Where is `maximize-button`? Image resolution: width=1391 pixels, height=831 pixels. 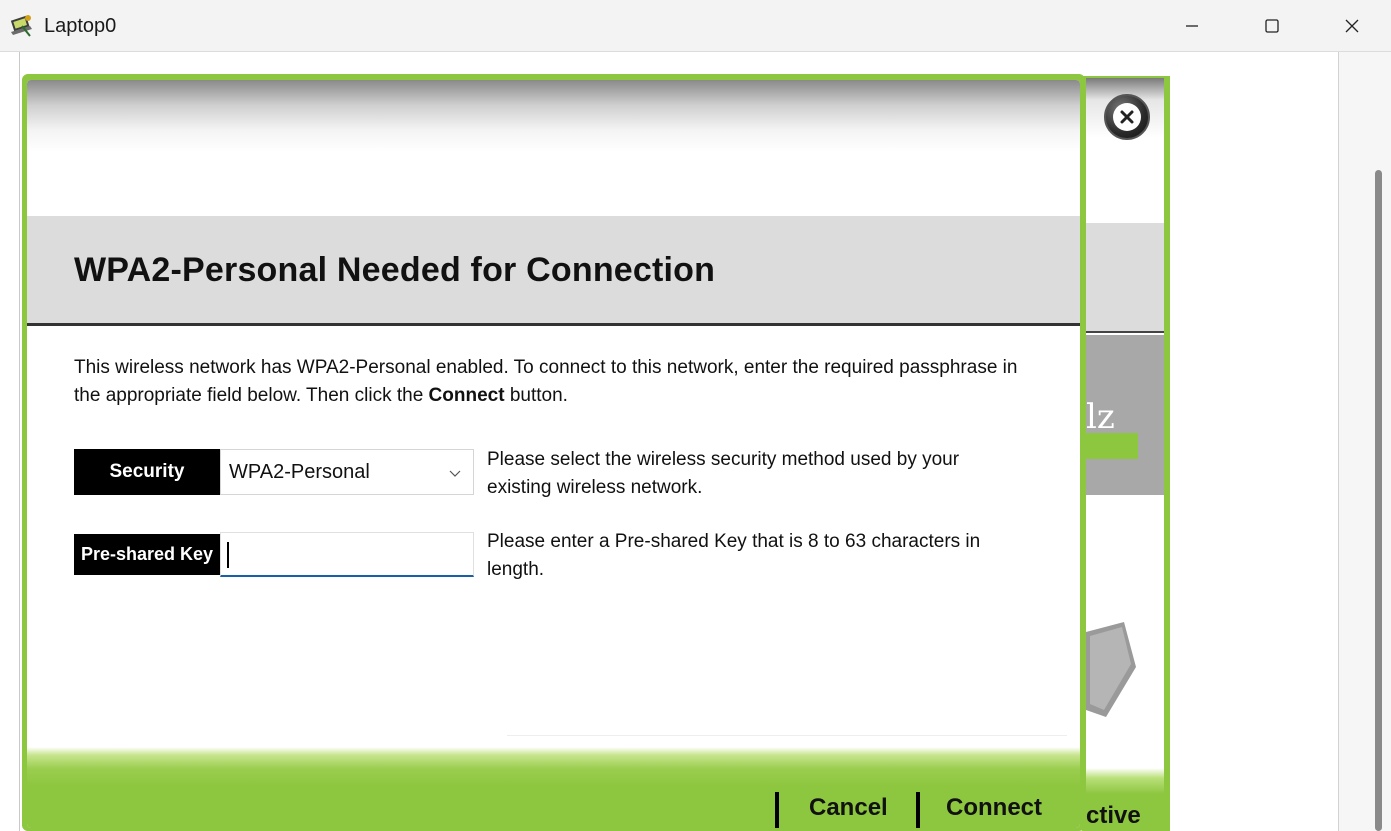
maximize-button is located at coordinates (1272, 26).